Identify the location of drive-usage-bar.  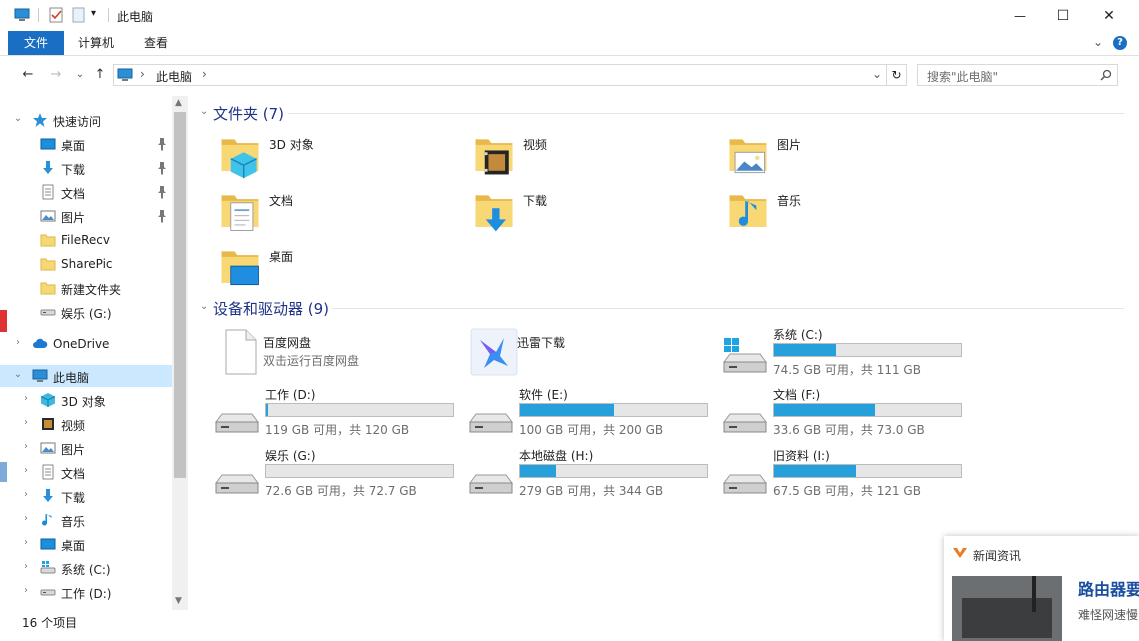
(359, 410).